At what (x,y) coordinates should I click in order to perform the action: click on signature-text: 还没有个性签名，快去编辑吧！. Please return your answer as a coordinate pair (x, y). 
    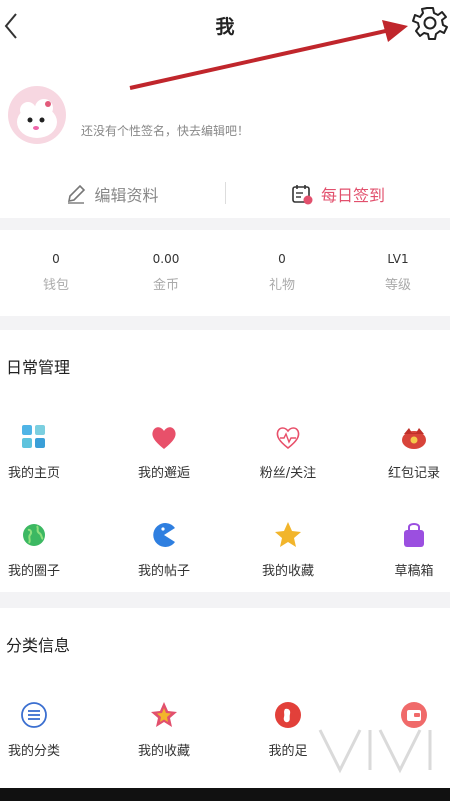
    Looking at the image, I should click on (165, 131).